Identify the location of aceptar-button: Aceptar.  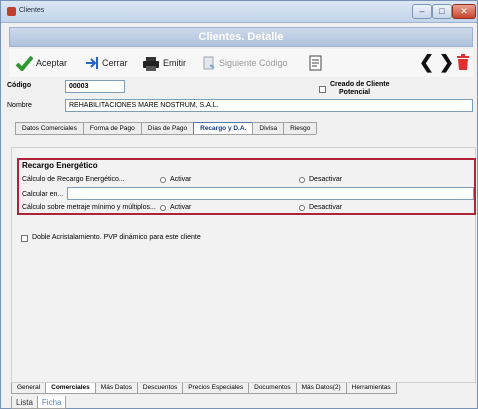
(41, 63).